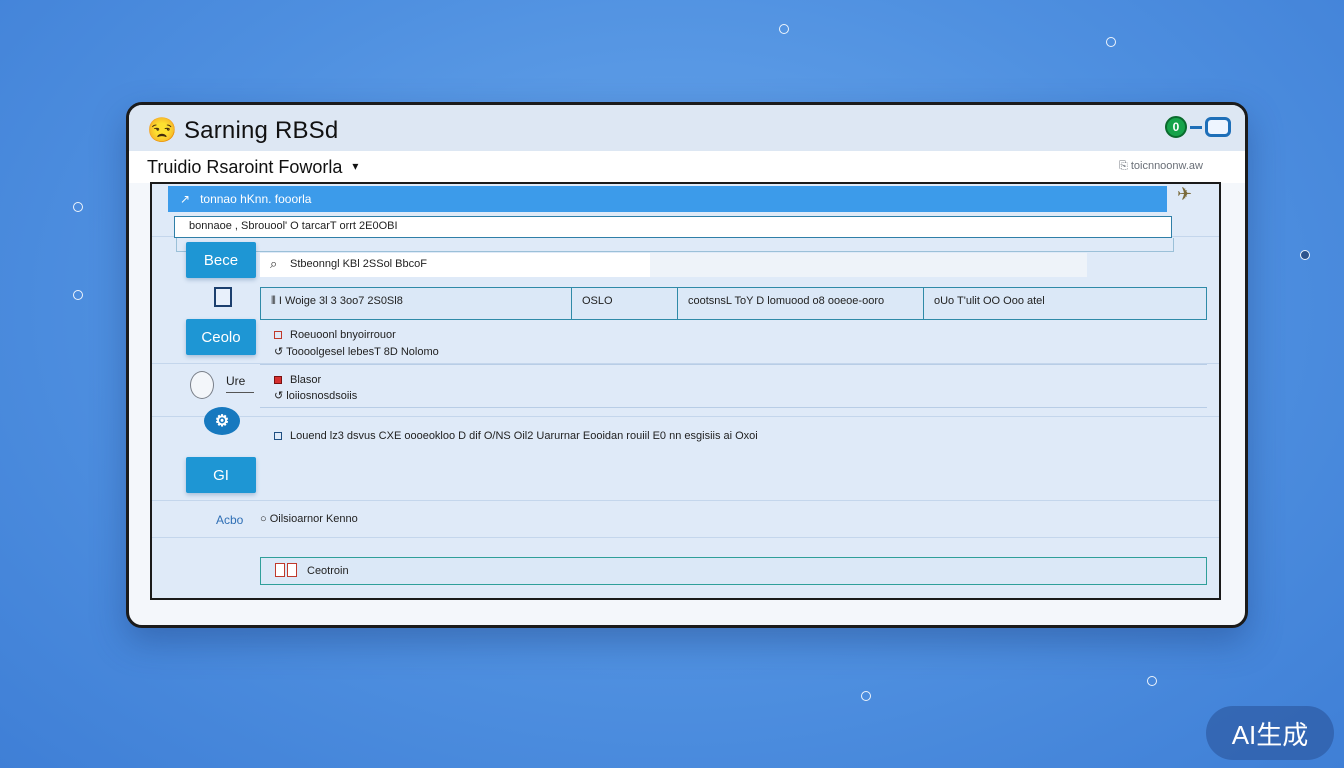 This screenshot has width=1344, height=768. What do you see at coordinates (221, 475) in the screenshot?
I see `sidebar-button-gi: GI` at bounding box center [221, 475].